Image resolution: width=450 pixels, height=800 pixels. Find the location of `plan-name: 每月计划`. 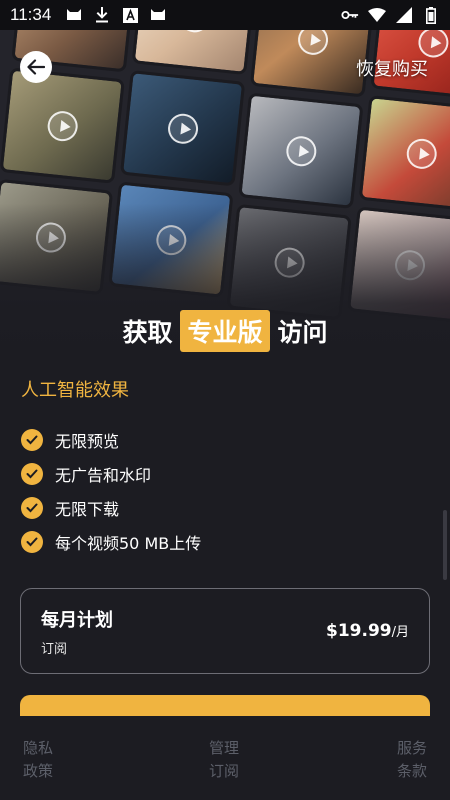

plan-name: 每月计划 is located at coordinates (77, 620).